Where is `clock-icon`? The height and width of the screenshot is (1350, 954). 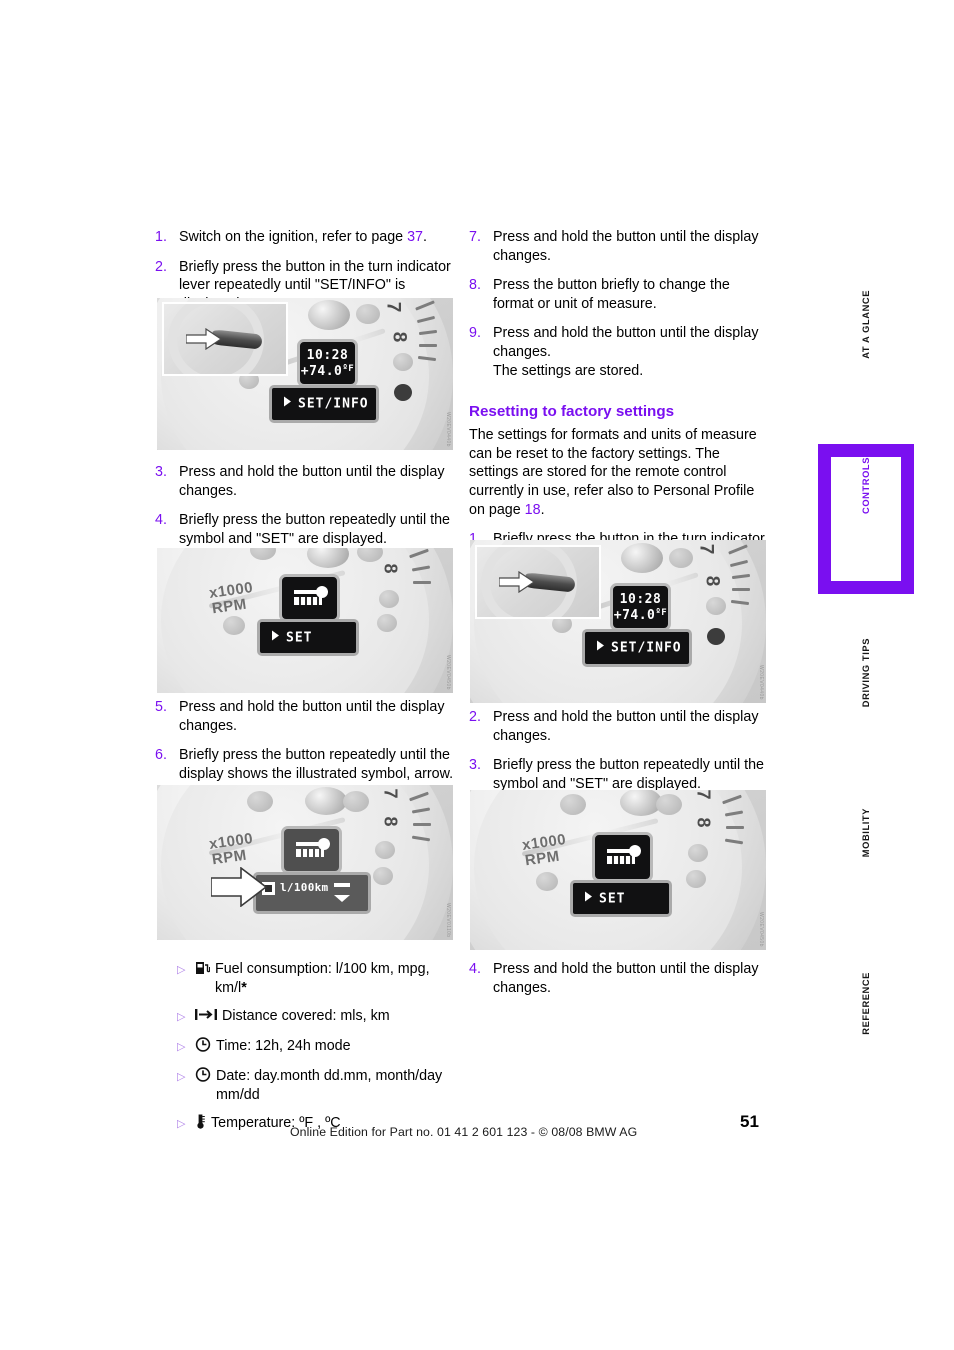 clock-icon is located at coordinates (203, 1086).